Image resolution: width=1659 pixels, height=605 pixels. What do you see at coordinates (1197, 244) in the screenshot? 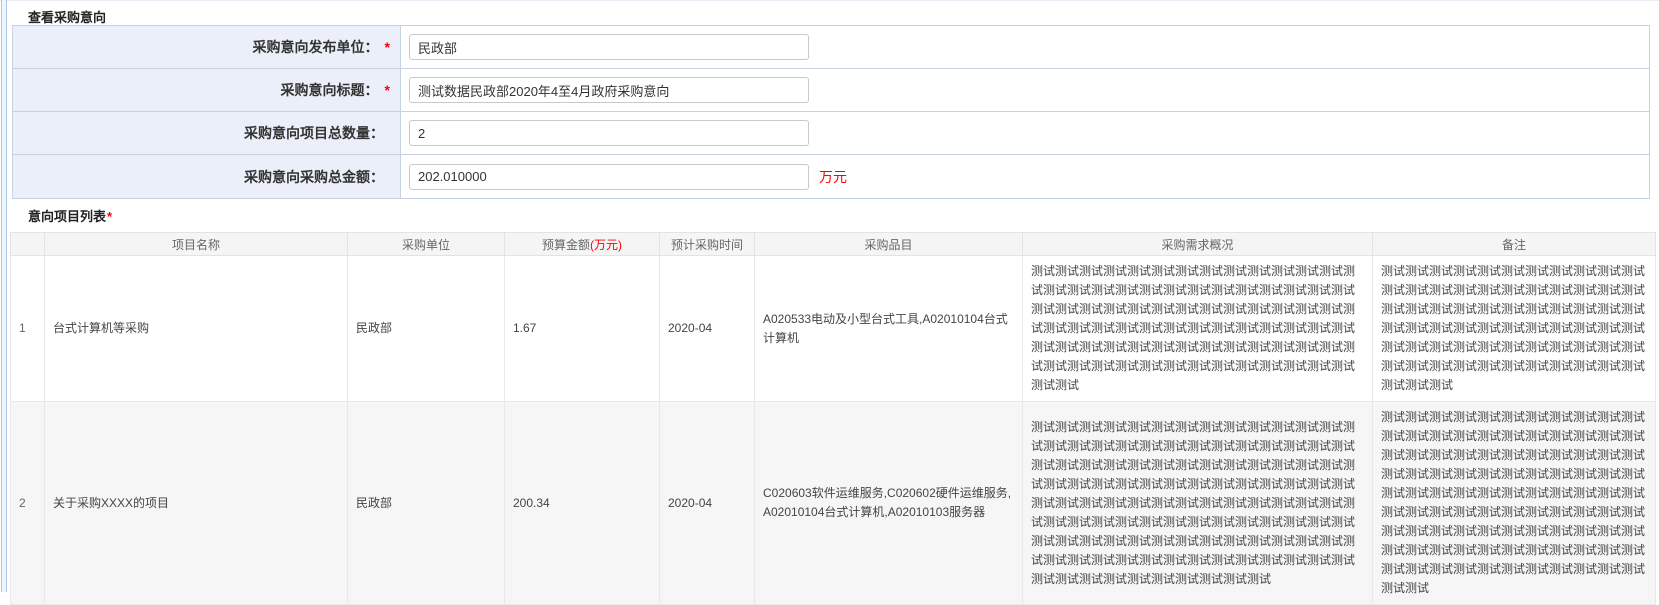
I see `col-header-demand-overview: 采购需求概况` at bounding box center [1197, 244].